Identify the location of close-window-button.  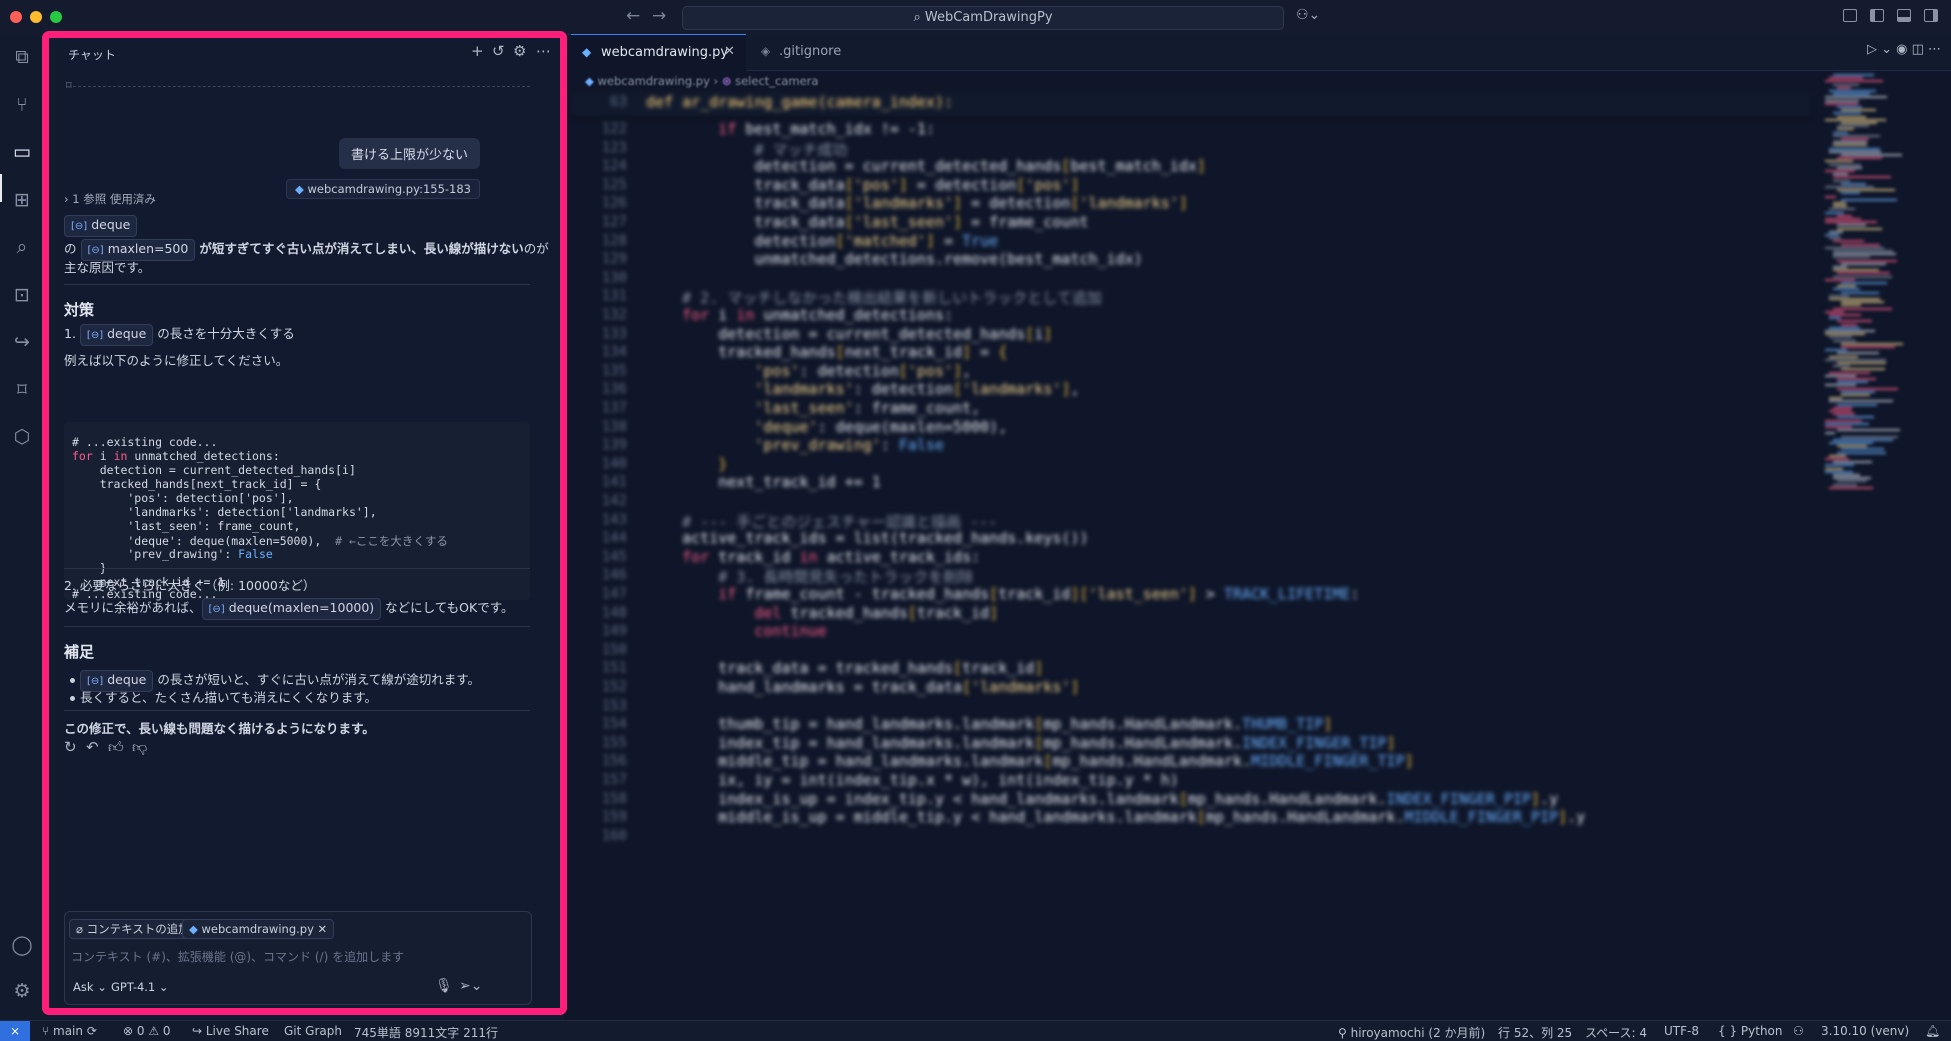
(16, 17).